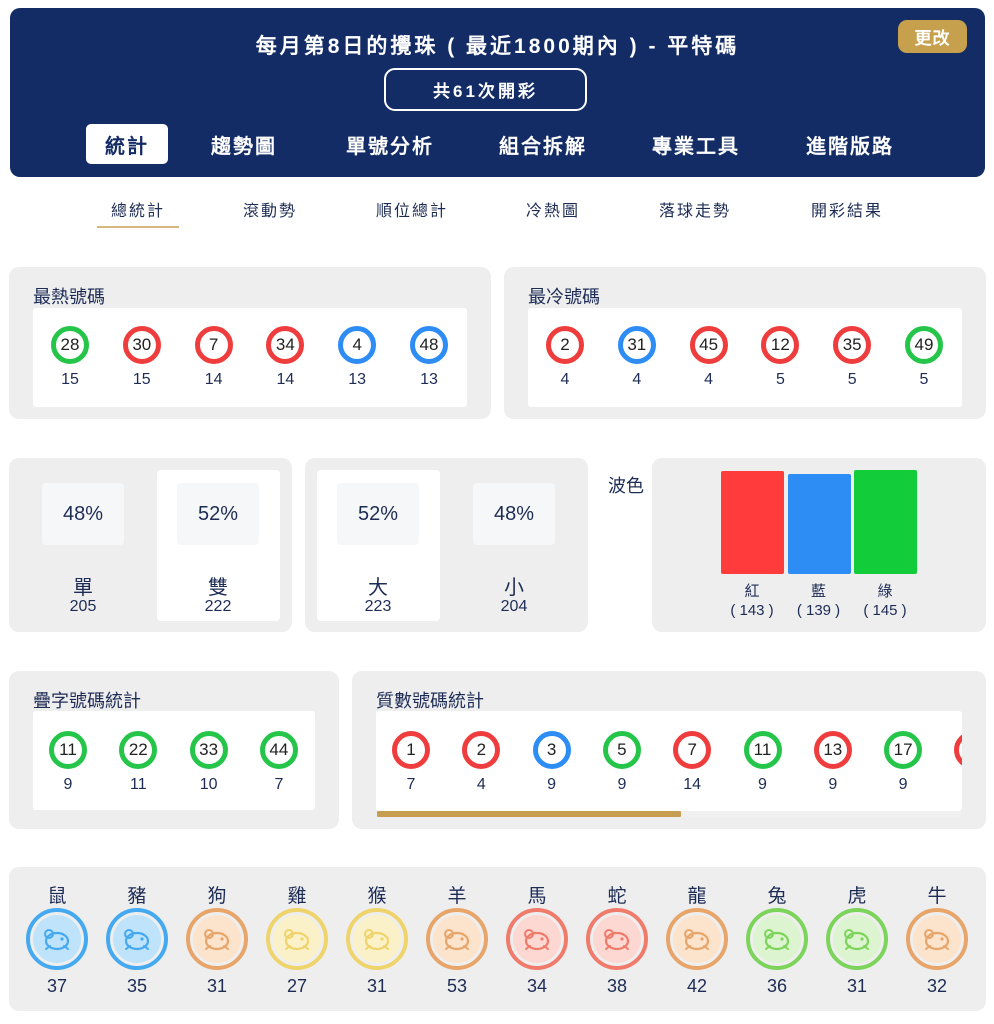 The image size is (994, 1024). Describe the element at coordinates (497, 939) in the screenshot. I see `zodiac-card: 鼠 37 豬 35 狗 31 雞 27 猴 31 羊 53 馬 34 蛇 38 龍 42 兔 36 虎 31 牛 32` at that location.